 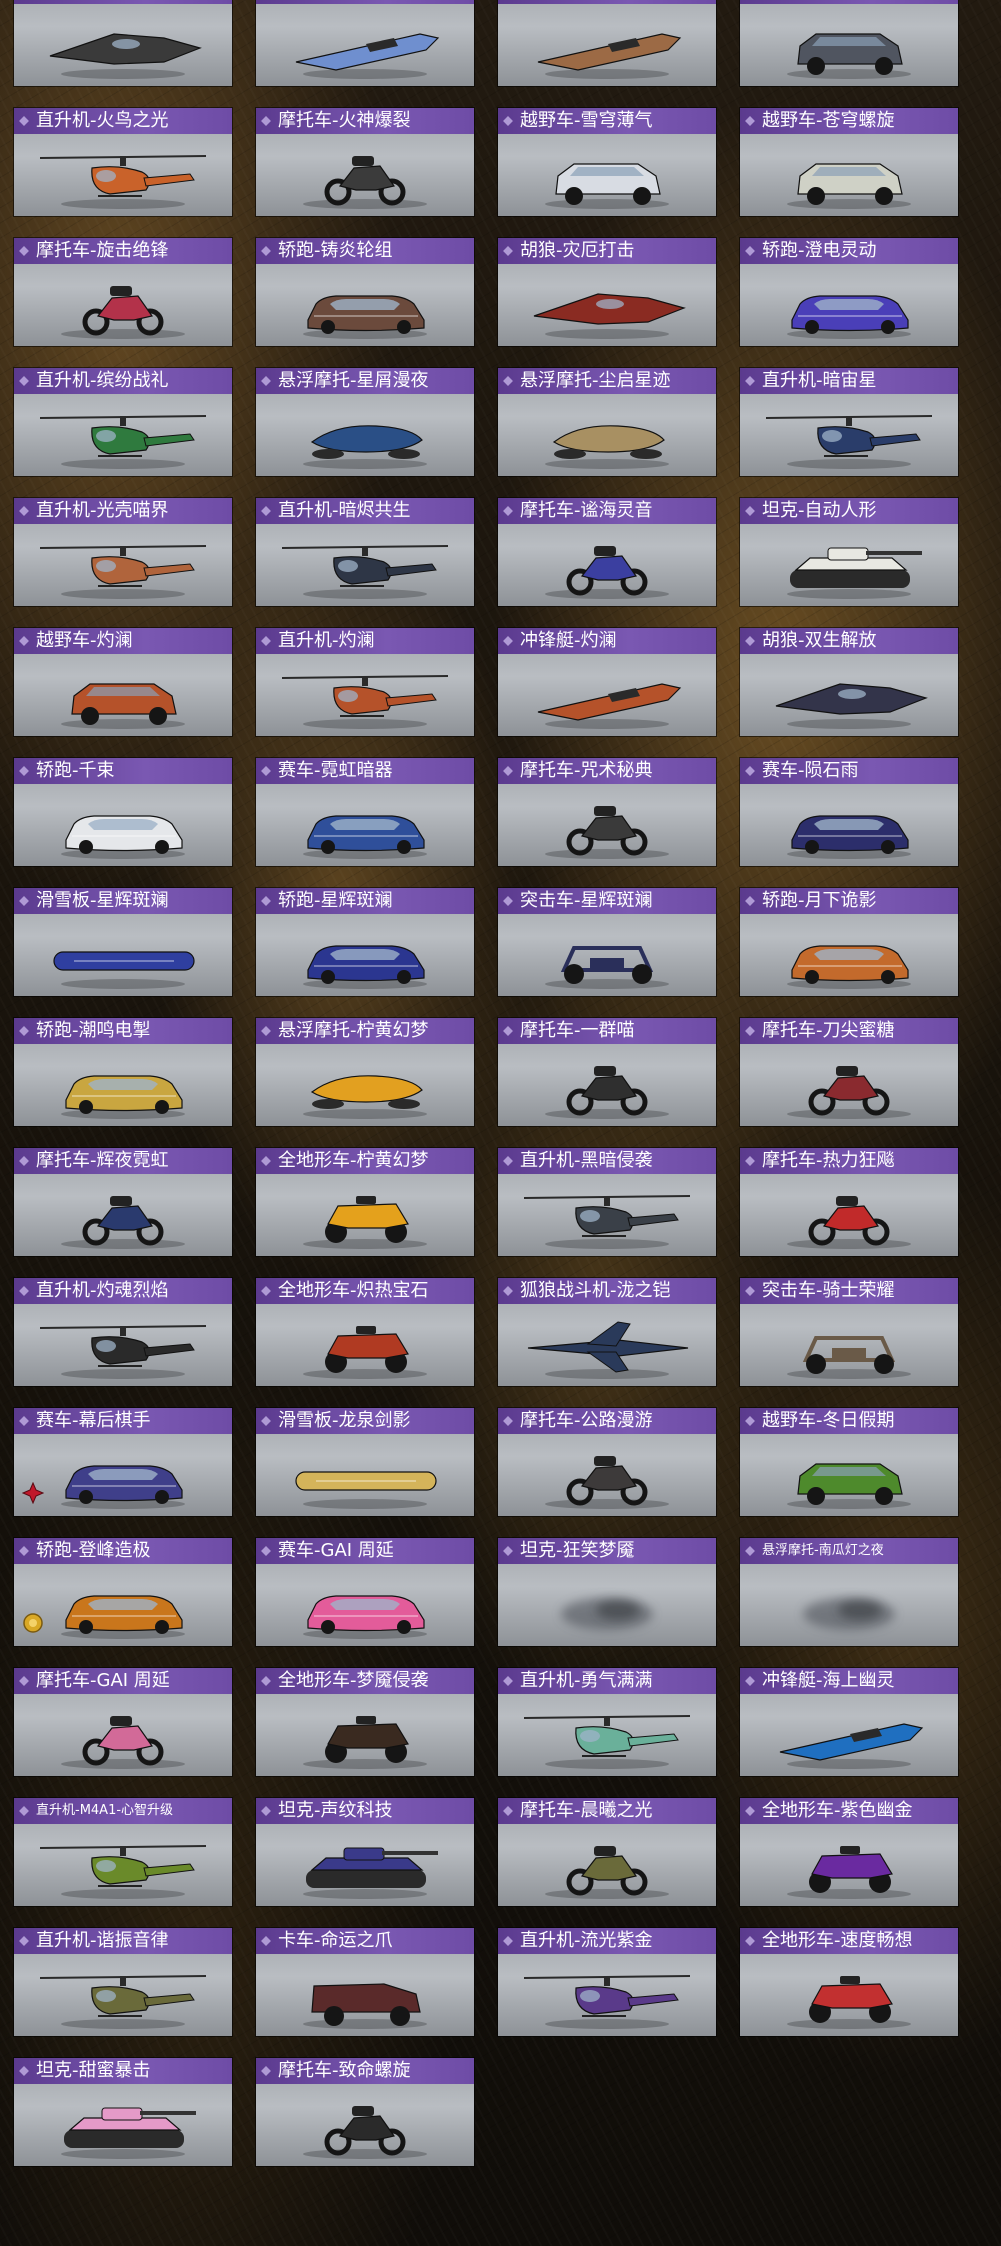 I want to click on vehicle-skin-card: 全地形车-柠黄幻梦, so click(x=365, y=1202).